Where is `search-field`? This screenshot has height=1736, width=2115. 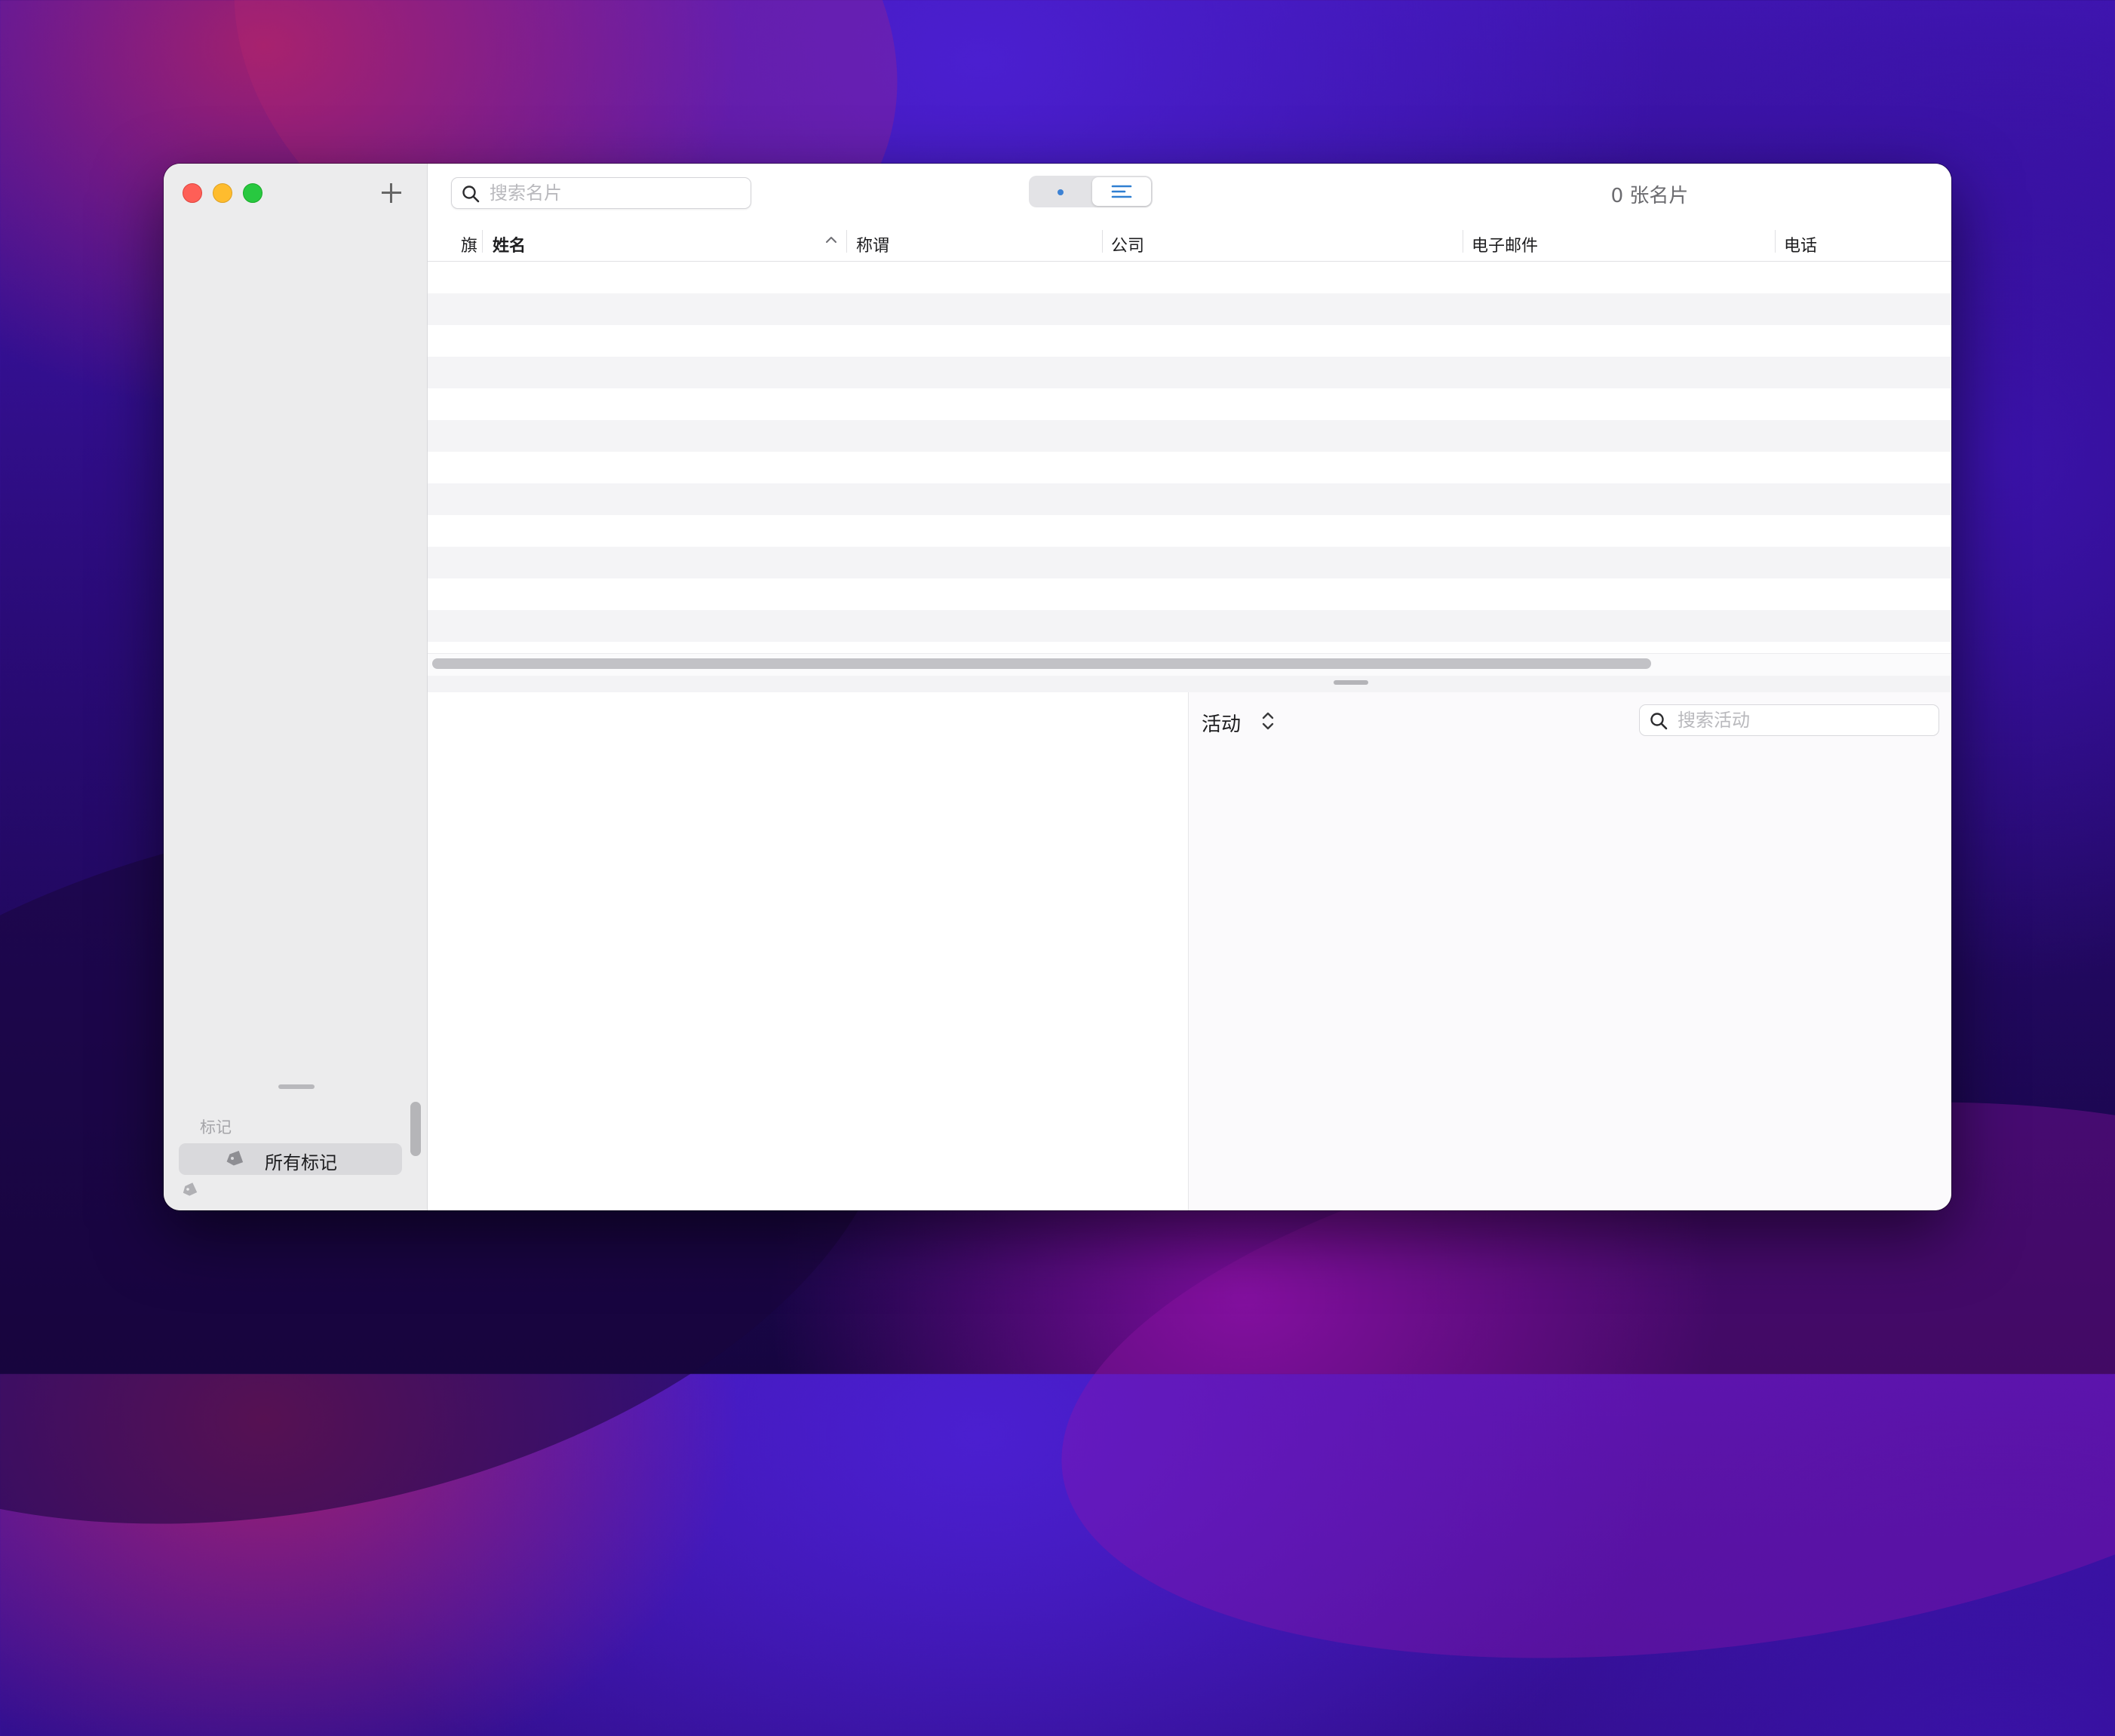 search-field is located at coordinates (601, 193).